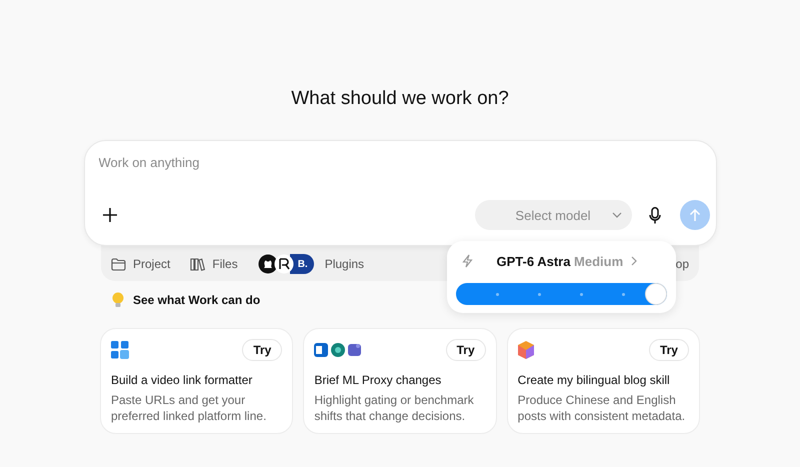  I want to click on chevron-right-icon, so click(634, 261).